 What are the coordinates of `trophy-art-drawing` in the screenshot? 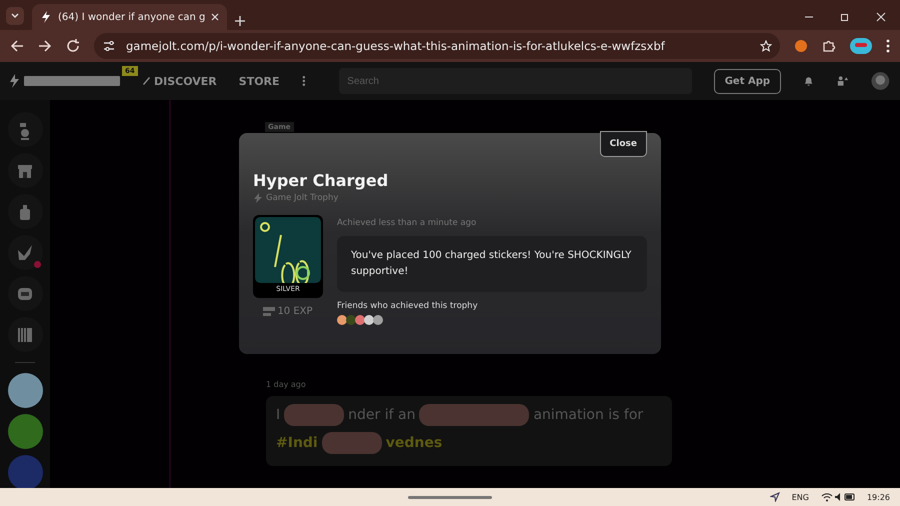 It's located at (288, 250).